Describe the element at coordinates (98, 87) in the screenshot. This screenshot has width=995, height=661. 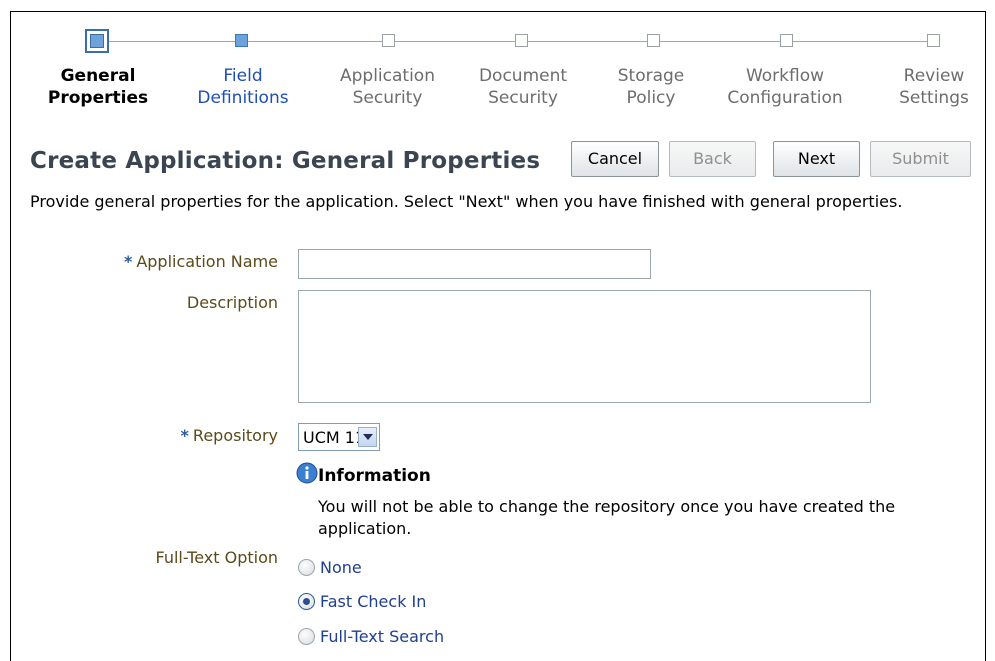
I see `train-label-general-properties: General Properties` at that location.